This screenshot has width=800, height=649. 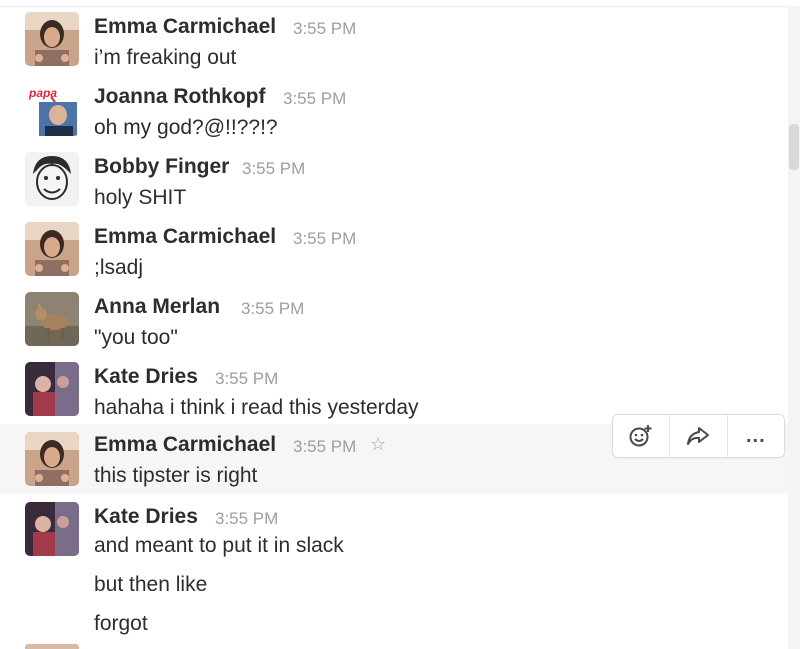 What do you see at coordinates (180, 97) in the screenshot?
I see `author-name: Joanna Rothkopf` at bounding box center [180, 97].